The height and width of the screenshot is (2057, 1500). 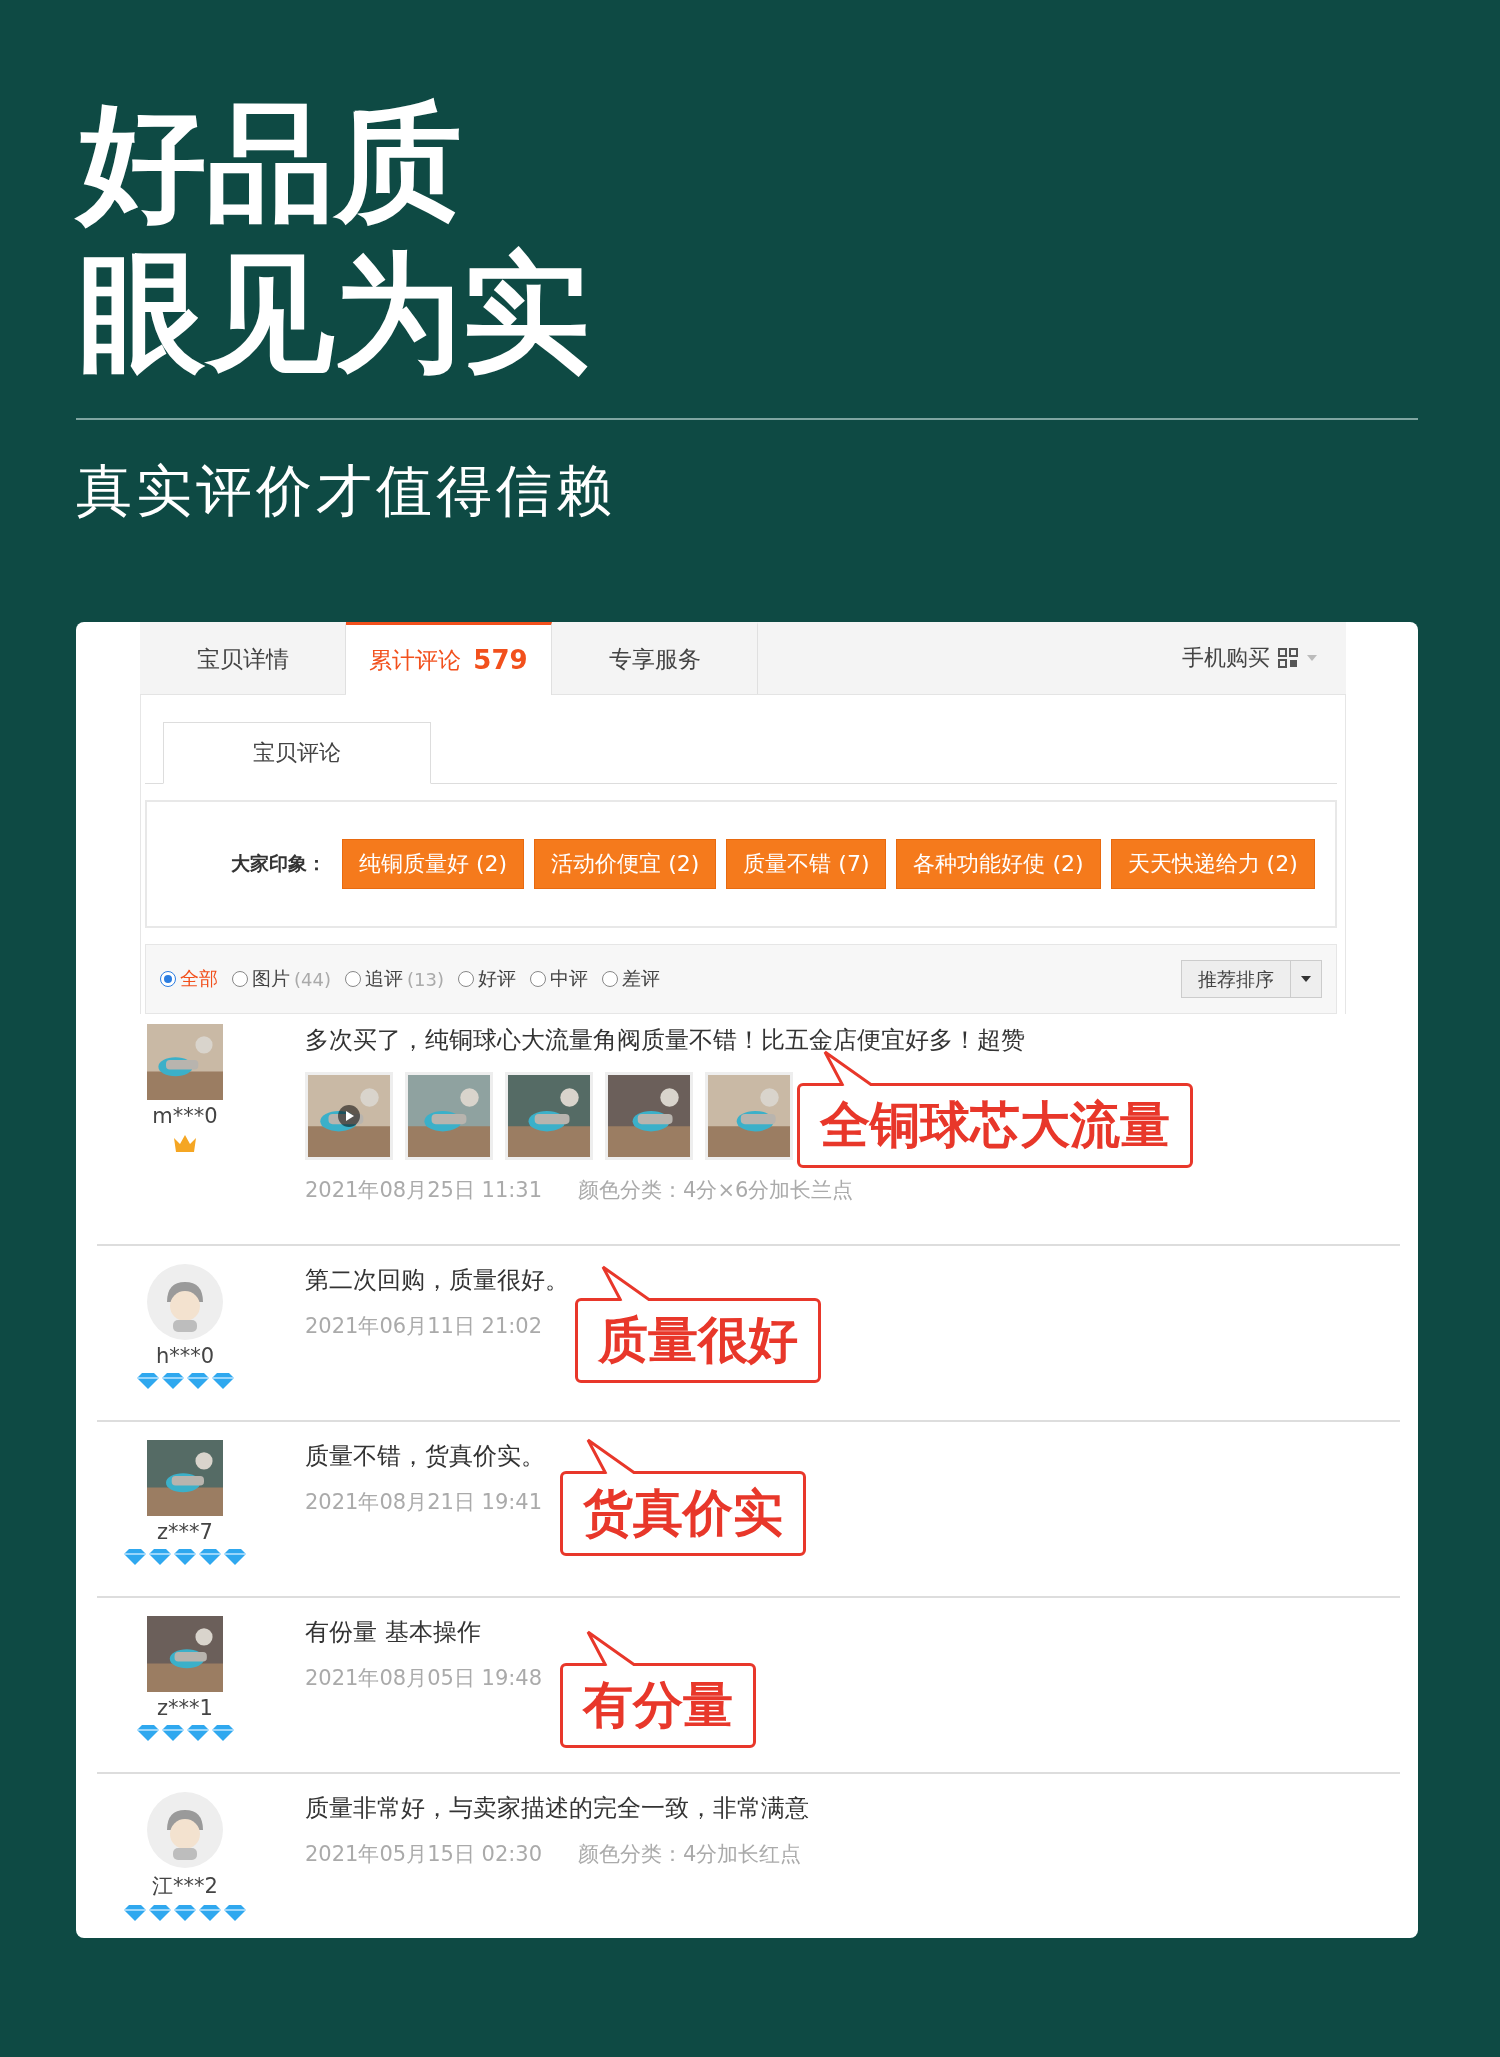 I want to click on sku-label: 颜色分类：4分×6分加长兰点, so click(x=716, y=1190).